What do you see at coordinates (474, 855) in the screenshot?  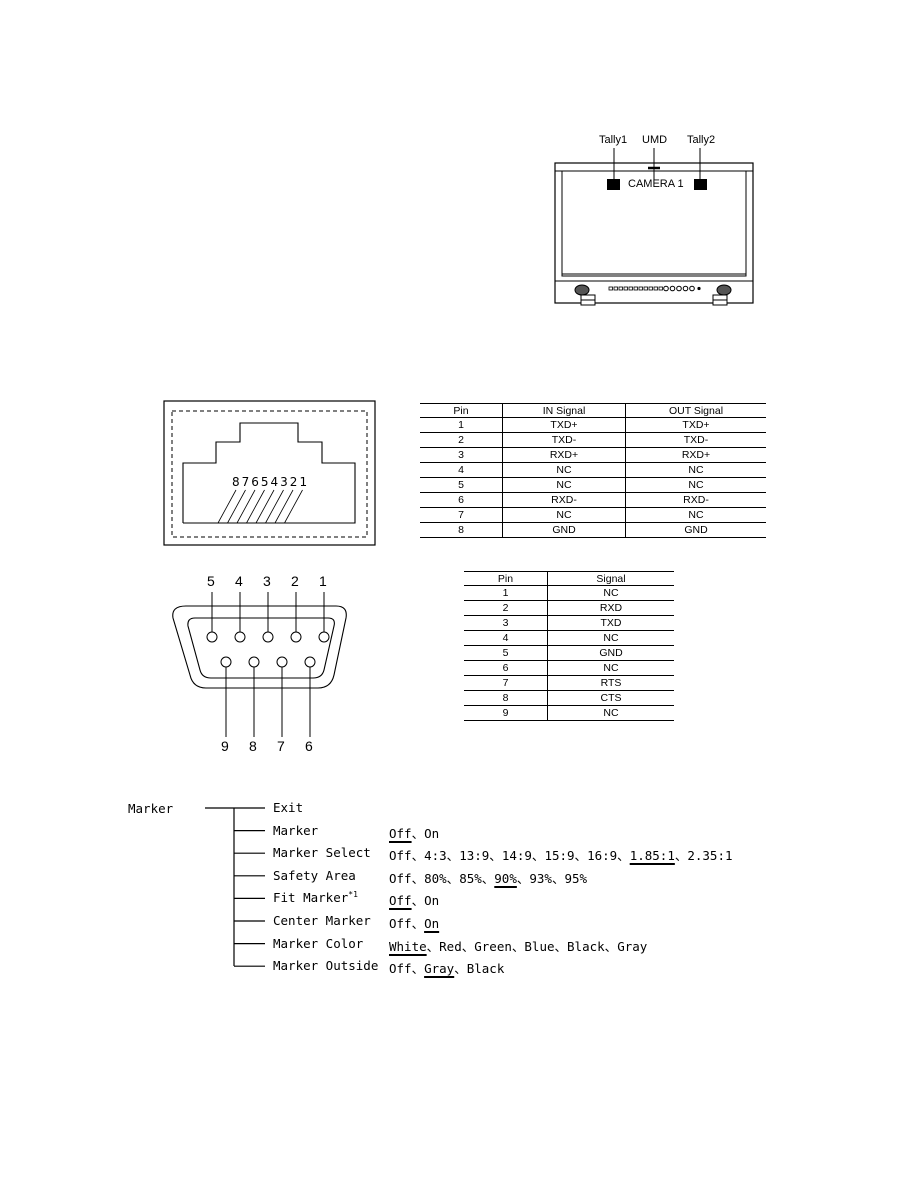 I see `option: 13:9` at bounding box center [474, 855].